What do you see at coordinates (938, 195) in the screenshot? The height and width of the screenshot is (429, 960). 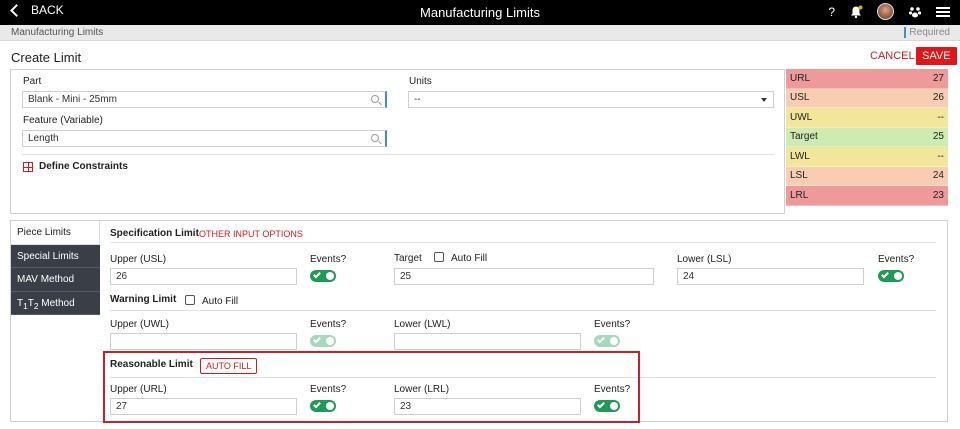 I see `limit-value: 23` at bounding box center [938, 195].